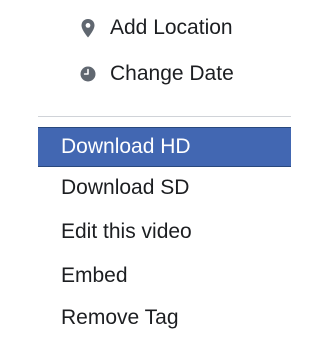  I want to click on menu-item-download-sd: Download SD, so click(164, 188).